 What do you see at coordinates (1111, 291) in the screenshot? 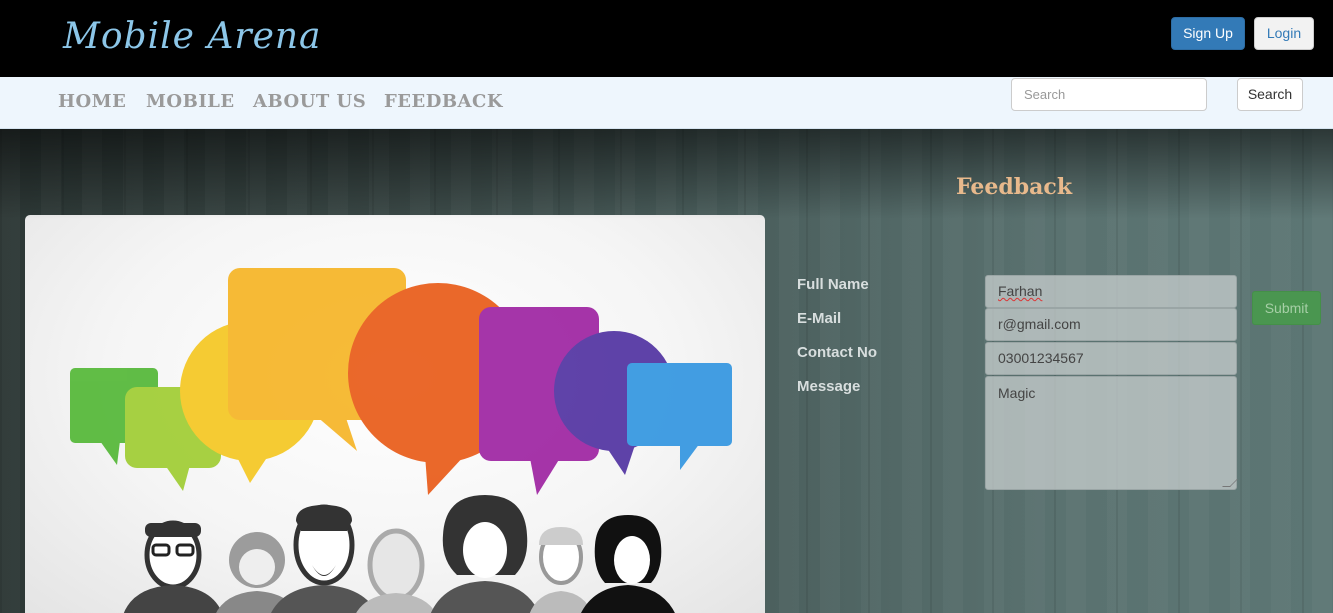
I see `full-name-field: Farhan` at bounding box center [1111, 291].